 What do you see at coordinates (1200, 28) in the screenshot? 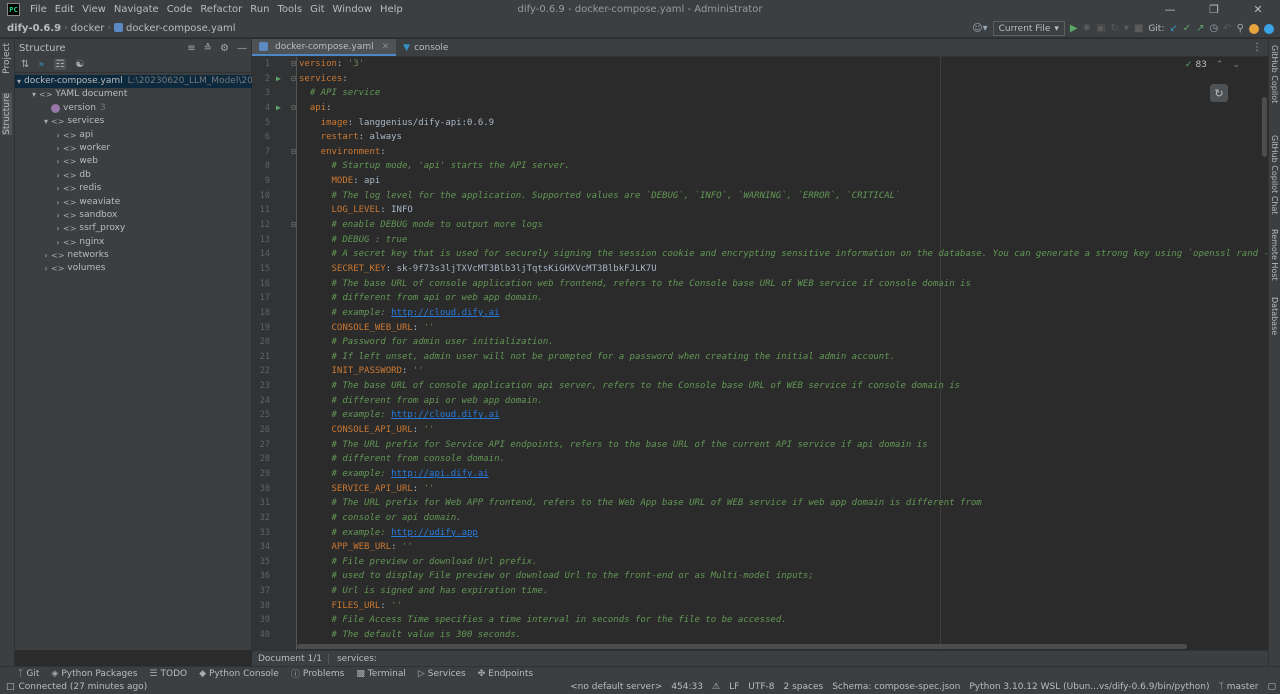
I see `git-push-icon: ↗` at bounding box center [1200, 28].